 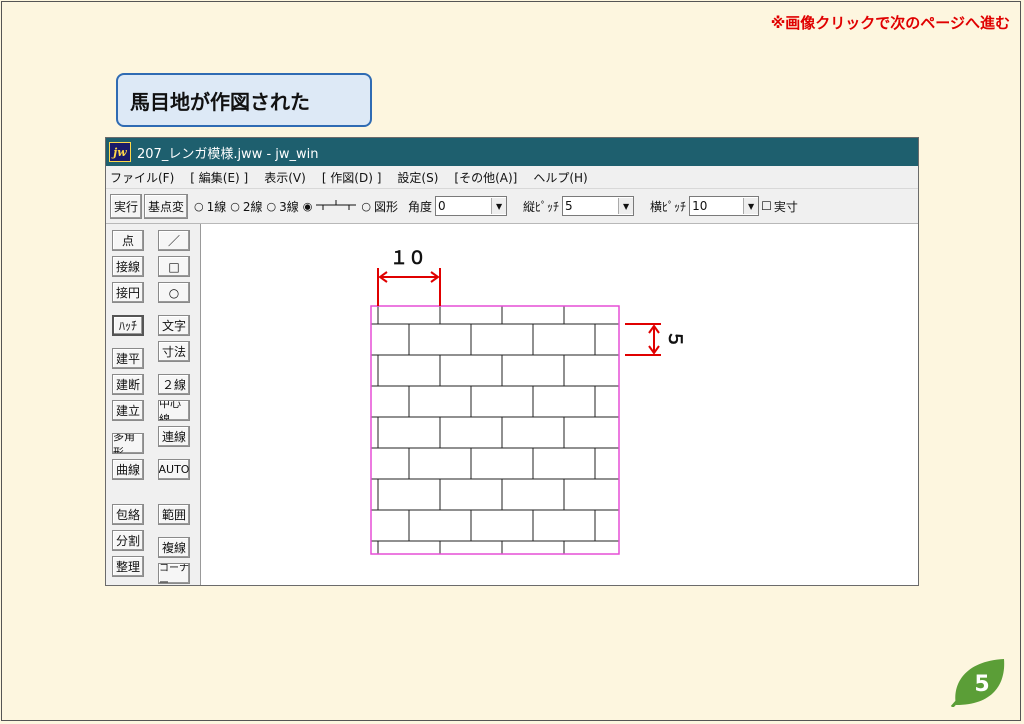 What do you see at coordinates (716, 206) in the screenshot?
I see `hpitch-value: 10` at bounding box center [716, 206].